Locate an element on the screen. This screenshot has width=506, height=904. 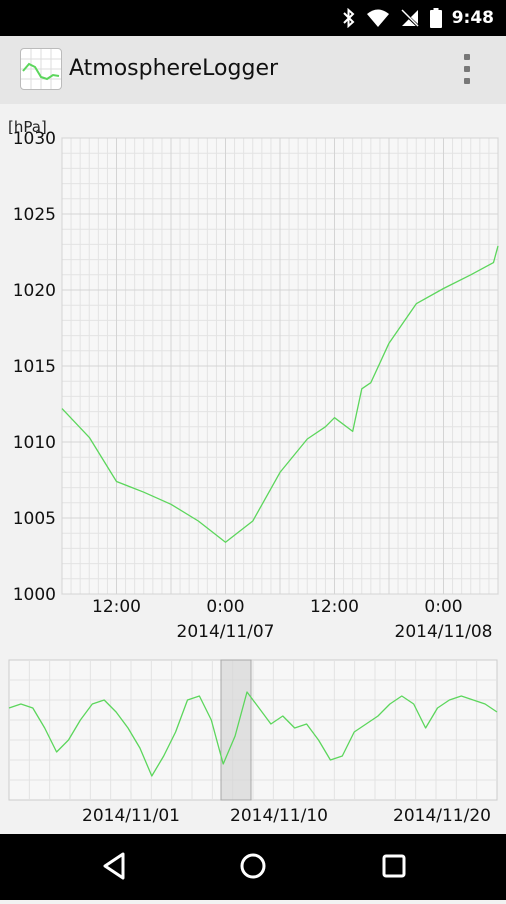
bluetooth-icon is located at coordinates (348, 18).